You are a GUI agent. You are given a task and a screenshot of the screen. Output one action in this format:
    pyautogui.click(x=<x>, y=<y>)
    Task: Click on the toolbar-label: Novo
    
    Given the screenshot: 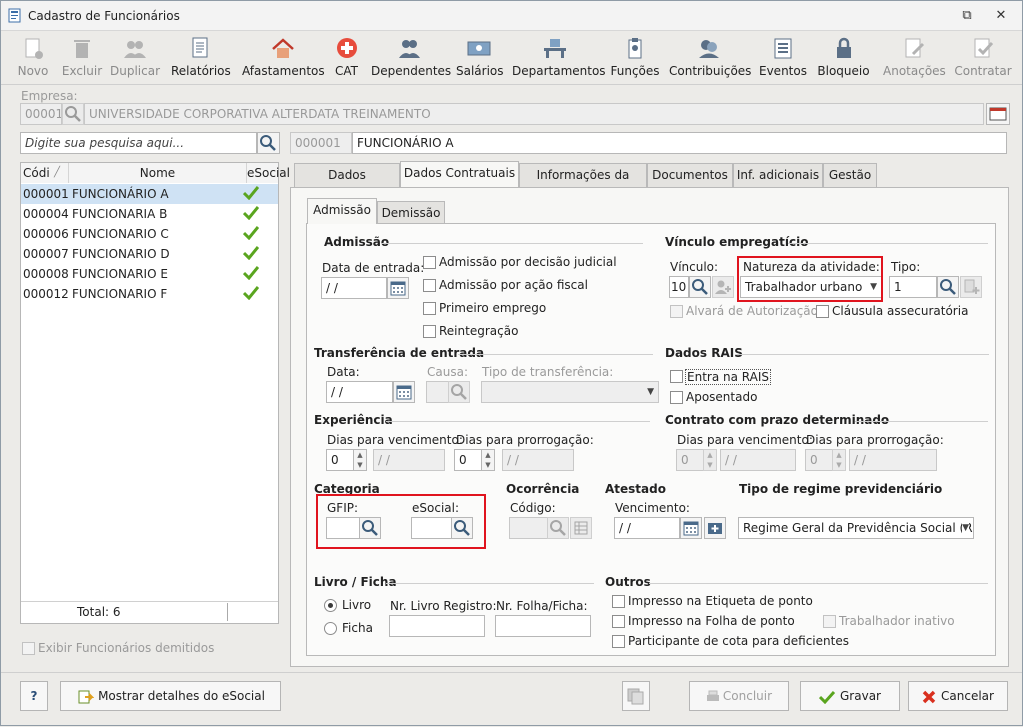 What is the action you would take?
    pyautogui.click(x=33, y=71)
    